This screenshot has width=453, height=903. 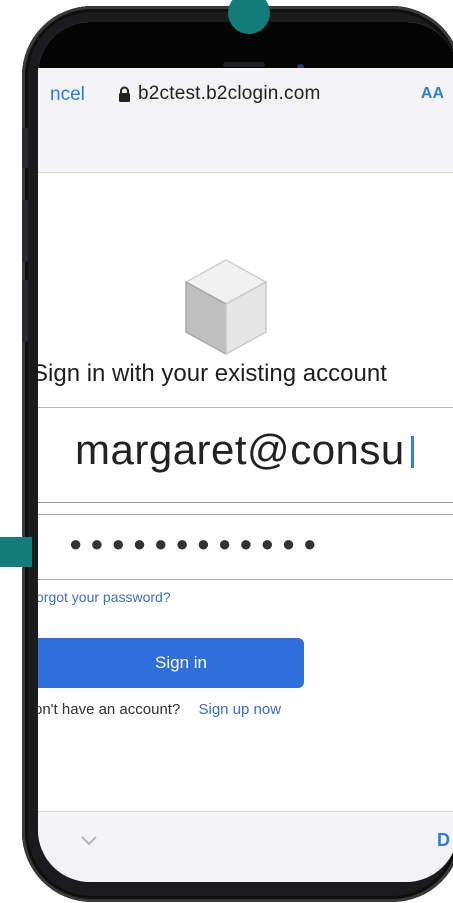 What do you see at coordinates (226, 307) in the screenshot?
I see `cube-logo-icon` at bounding box center [226, 307].